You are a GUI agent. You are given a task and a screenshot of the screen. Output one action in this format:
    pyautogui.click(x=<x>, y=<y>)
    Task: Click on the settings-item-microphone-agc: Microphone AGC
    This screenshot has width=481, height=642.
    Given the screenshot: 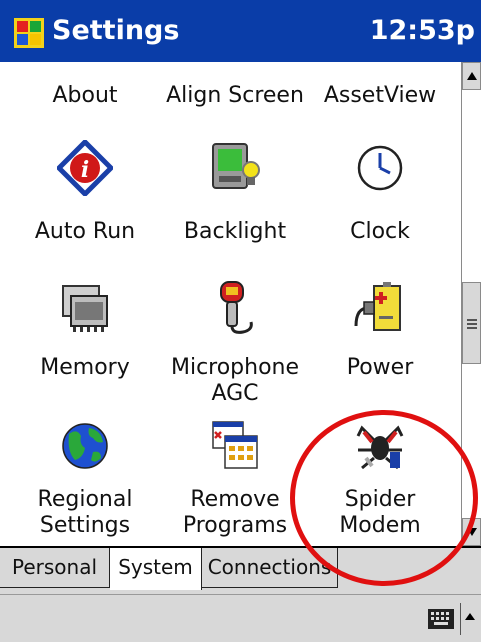 What is the action you would take?
    pyautogui.click(x=235, y=345)
    